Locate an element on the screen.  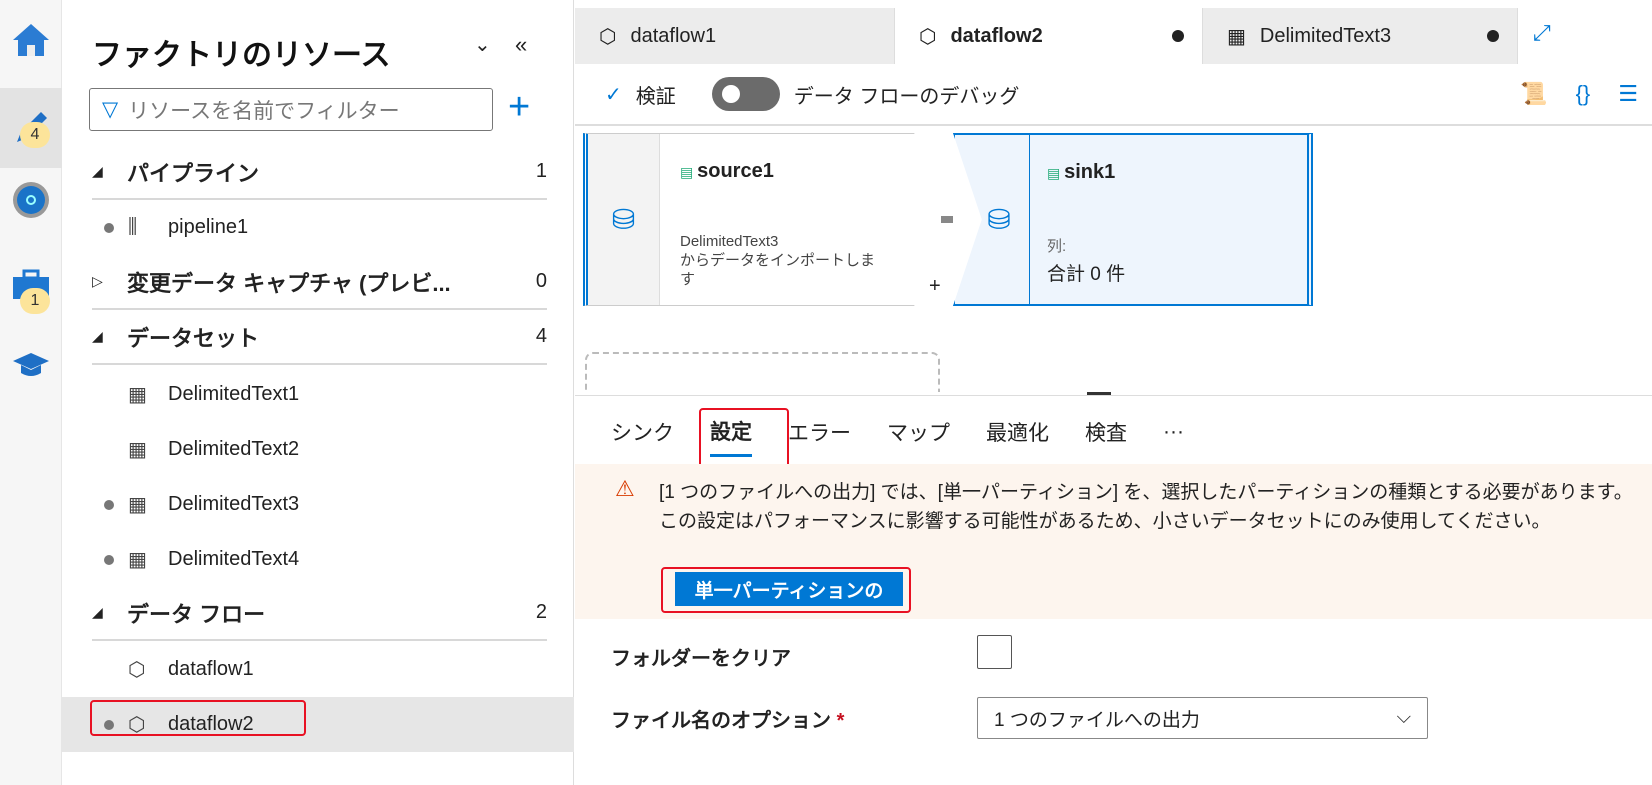
more-tabs-button: ··· is located at coordinates (1173, 432).